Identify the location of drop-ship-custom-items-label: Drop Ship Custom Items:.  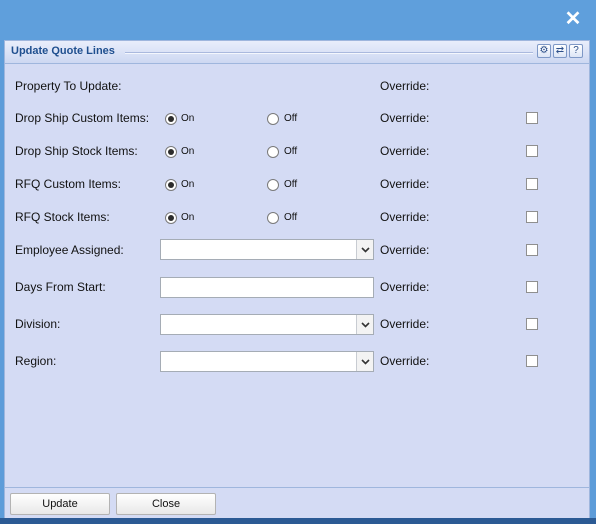
(82, 118).